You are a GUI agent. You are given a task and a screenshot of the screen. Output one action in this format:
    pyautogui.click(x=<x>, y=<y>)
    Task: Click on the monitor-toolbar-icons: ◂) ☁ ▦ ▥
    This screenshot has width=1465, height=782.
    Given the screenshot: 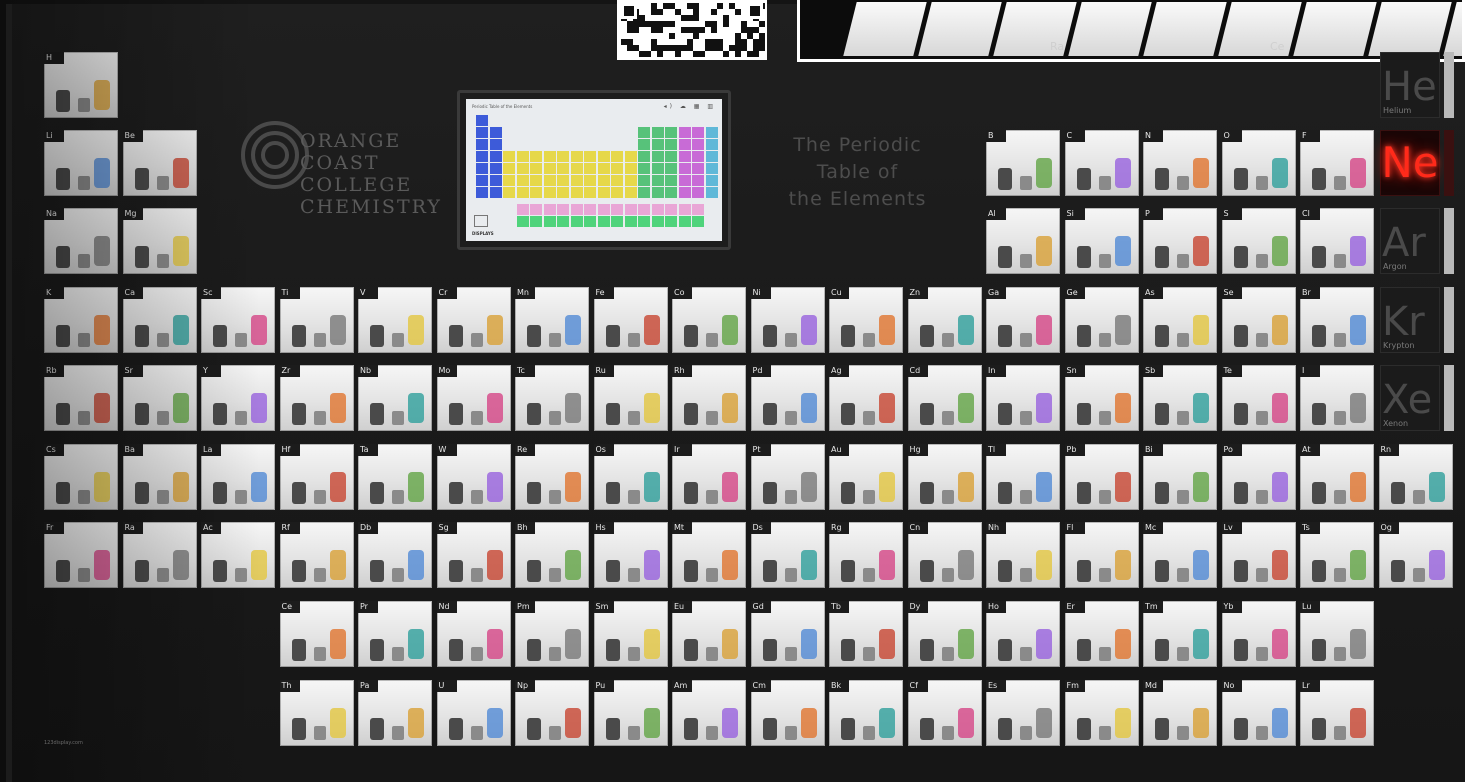 What is the action you would take?
    pyautogui.click(x=690, y=106)
    